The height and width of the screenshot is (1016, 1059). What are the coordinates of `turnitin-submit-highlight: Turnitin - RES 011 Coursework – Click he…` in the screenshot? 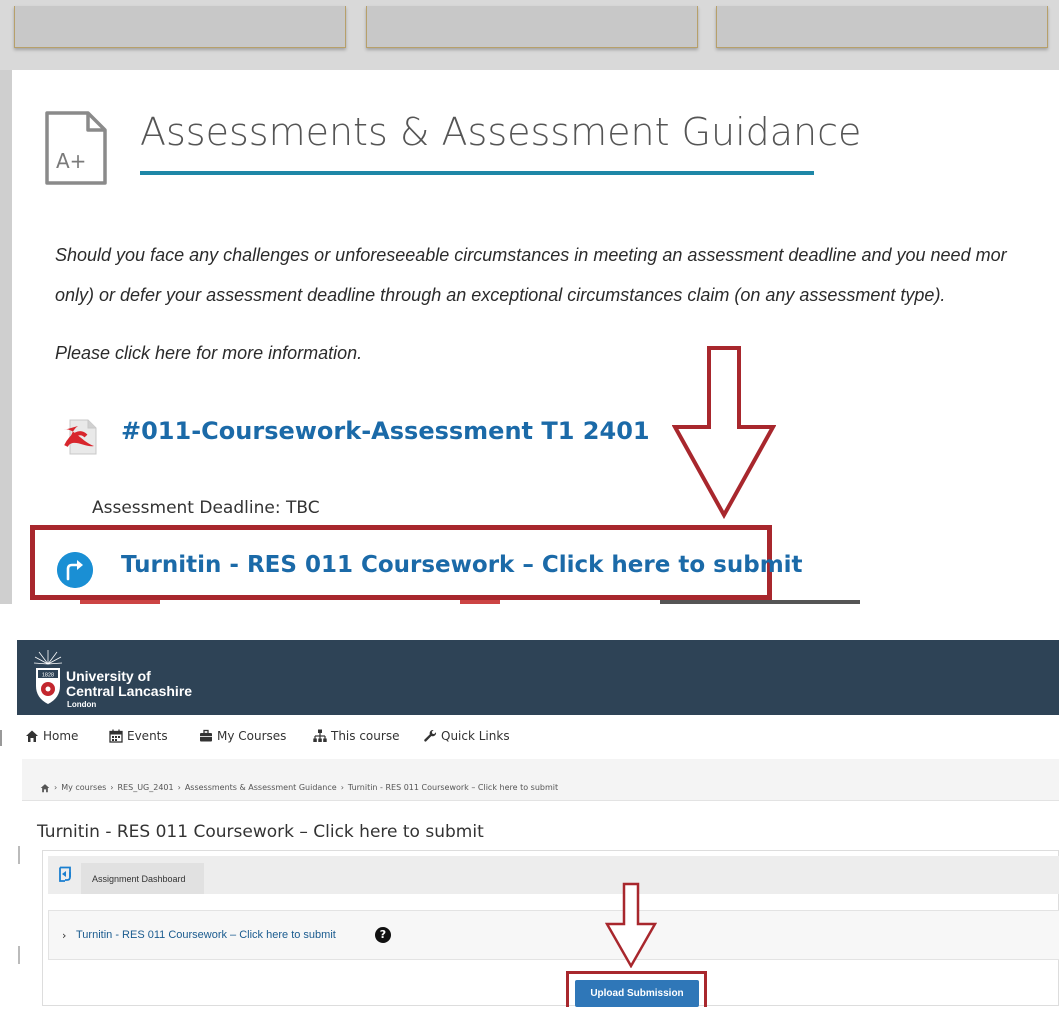 It's located at (416, 562).